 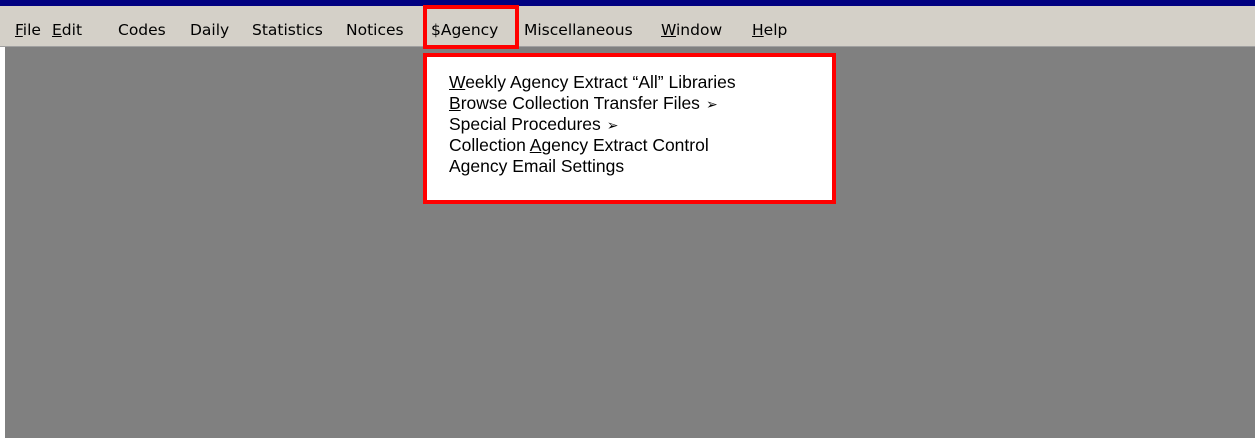 What do you see at coordinates (578, 30) in the screenshot?
I see `menu-miscellaneous: Miscellaneous` at bounding box center [578, 30].